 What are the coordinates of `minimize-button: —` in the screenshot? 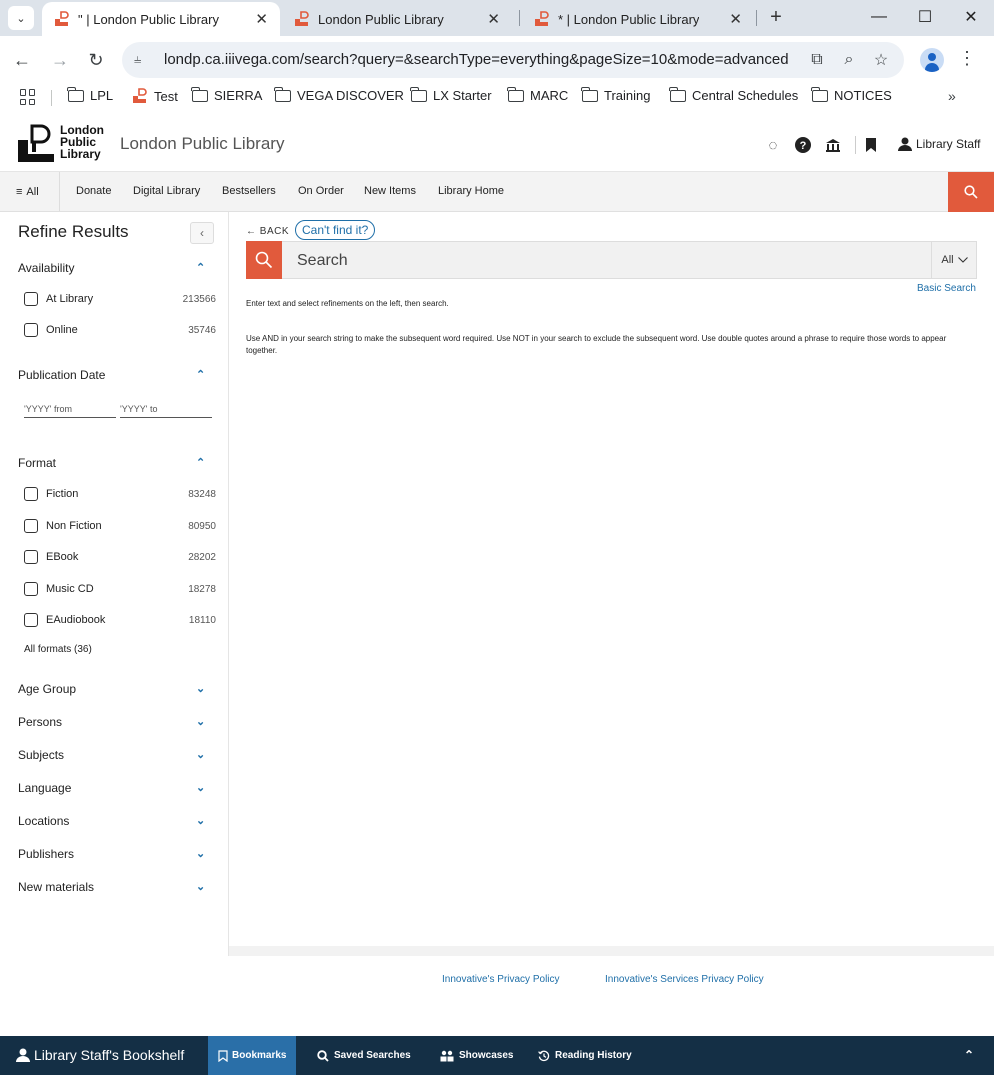 It's located at (879, 17).